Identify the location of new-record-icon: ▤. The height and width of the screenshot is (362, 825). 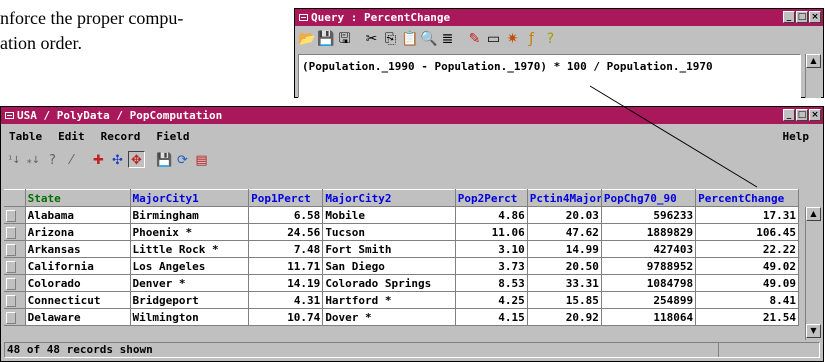
(201, 159).